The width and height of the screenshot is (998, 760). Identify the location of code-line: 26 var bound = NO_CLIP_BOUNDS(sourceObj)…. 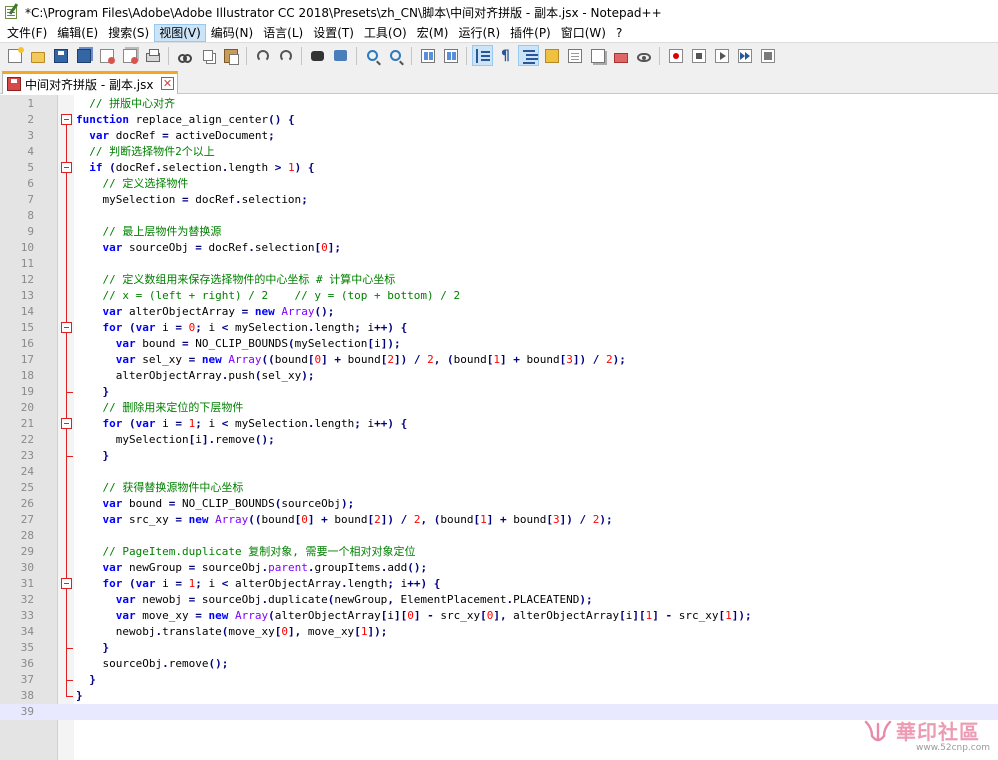
(499, 504).